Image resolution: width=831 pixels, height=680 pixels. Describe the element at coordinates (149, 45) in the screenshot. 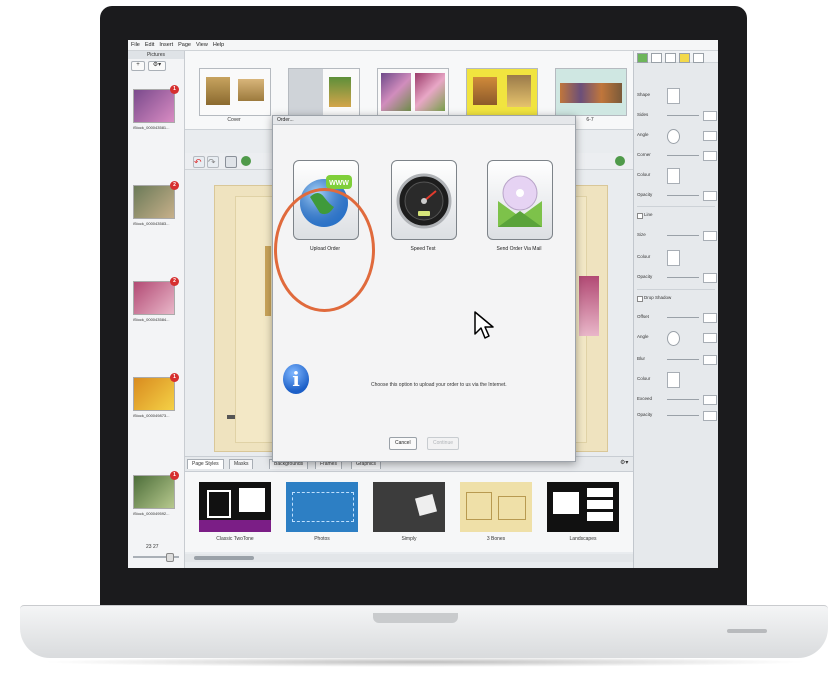

I see `menu-edit: Edit` at that location.